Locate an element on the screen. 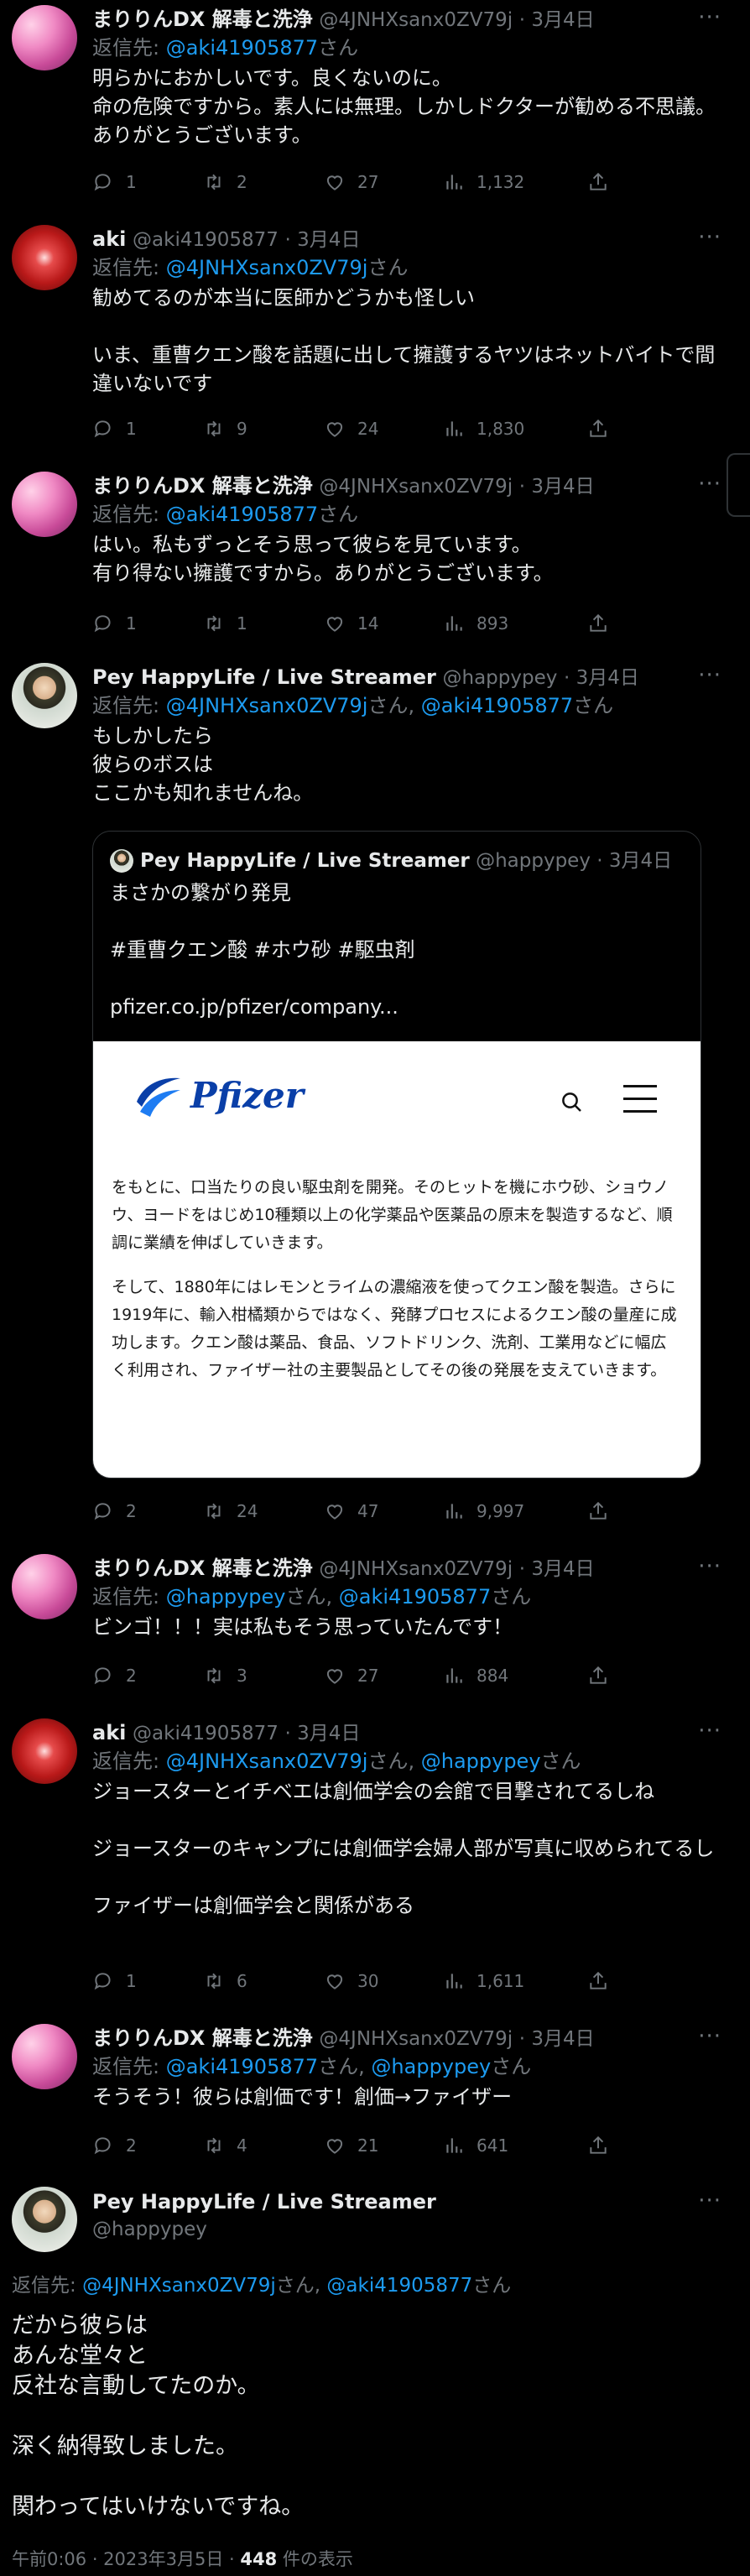 Image resolution: width=750 pixels, height=2576 pixels. retweet-button: 3 is located at coordinates (225, 1675).